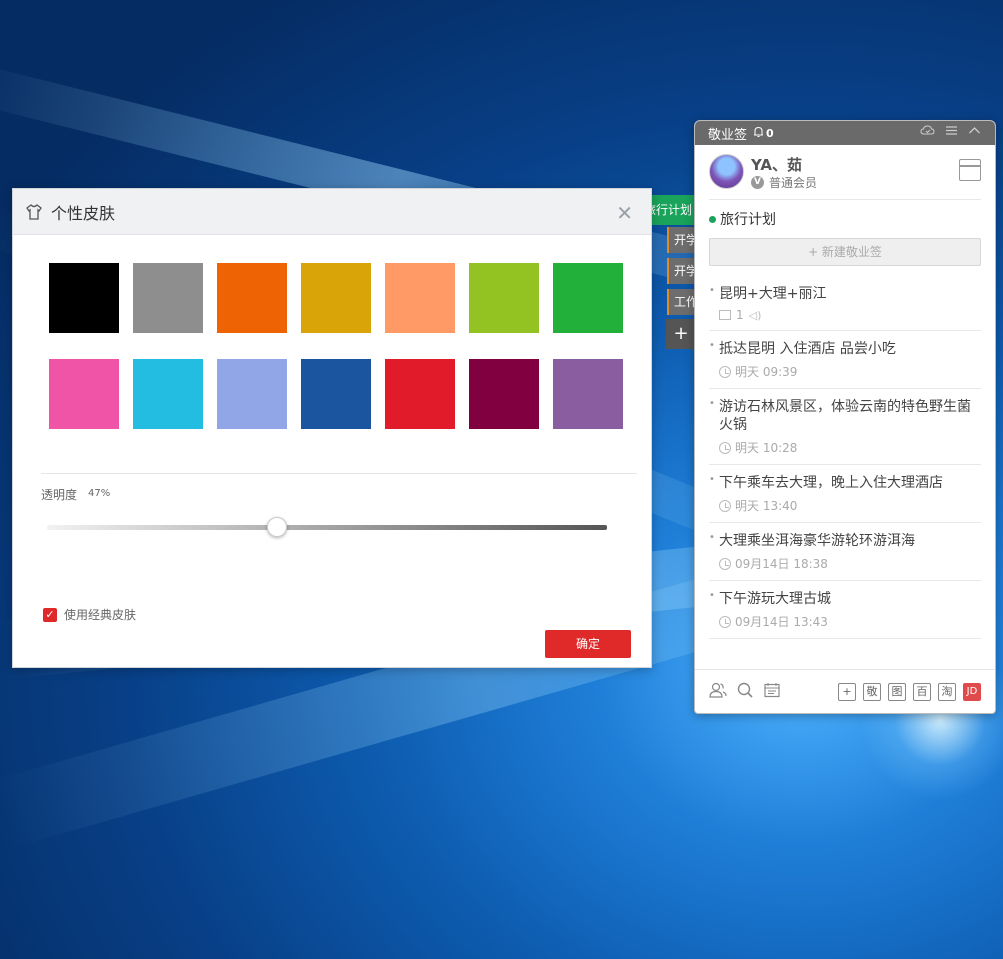  What do you see at coordinates (740, 315) in the screenshot?
I see `attachment-count: 1` at bounding box center [740, 315].